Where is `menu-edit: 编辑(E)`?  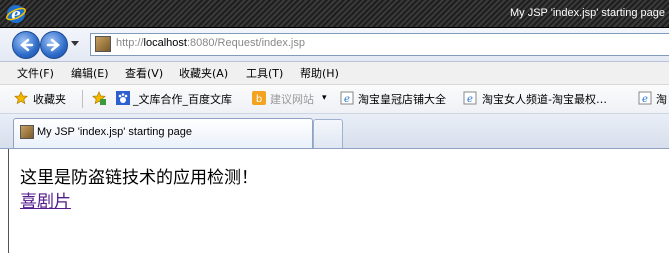 menu-edit: 编辑(E) is located at coordinates (90, 73).